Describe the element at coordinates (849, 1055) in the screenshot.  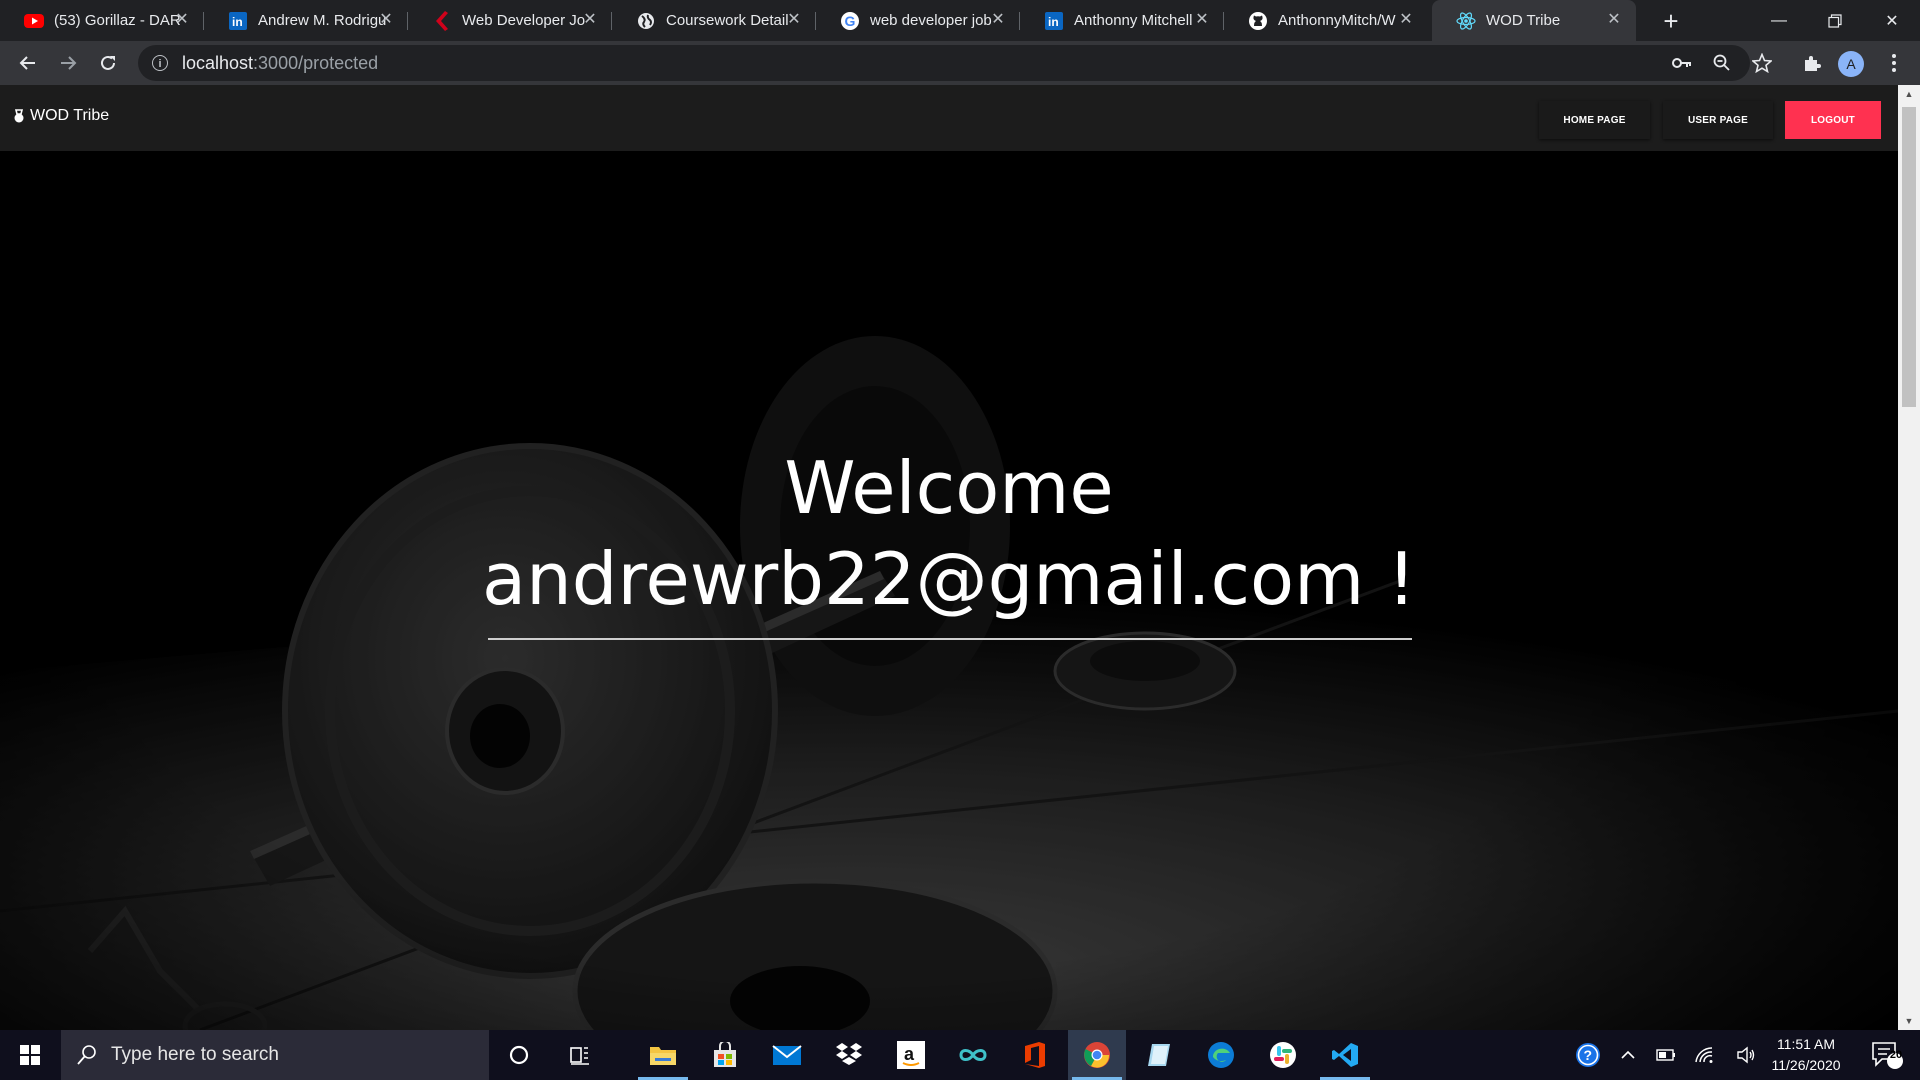
I see `dropbox-icon` at that location.